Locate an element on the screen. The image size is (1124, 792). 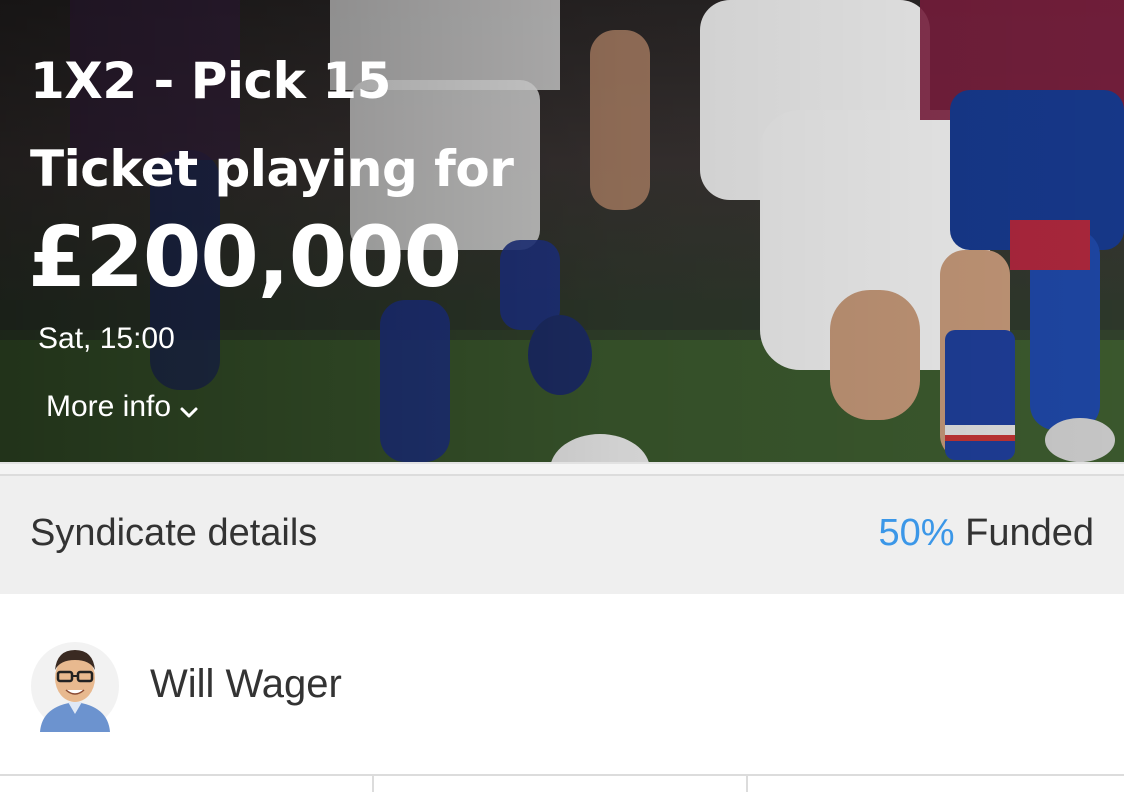
funded-status: 50% Funded is located at coordinates (986, 533).